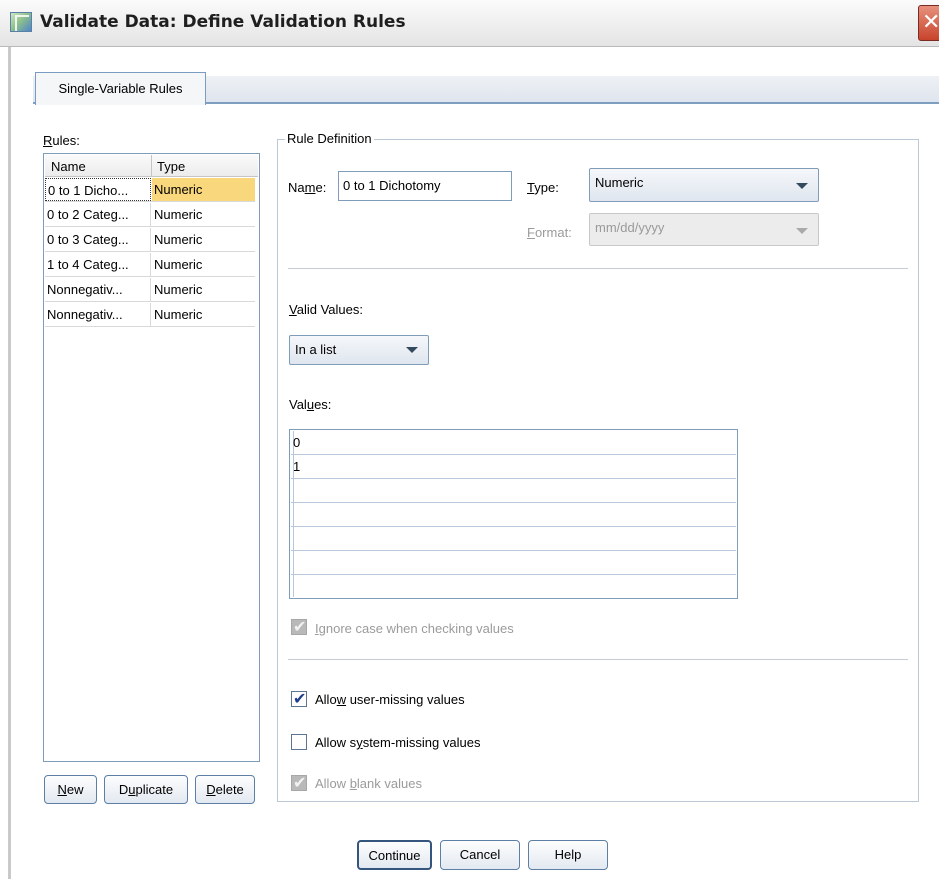  What do you see at coordinates (299, 742) in the screenshot?
I see `allow-system-missing-checkbox` at bounding box center [299, 742].